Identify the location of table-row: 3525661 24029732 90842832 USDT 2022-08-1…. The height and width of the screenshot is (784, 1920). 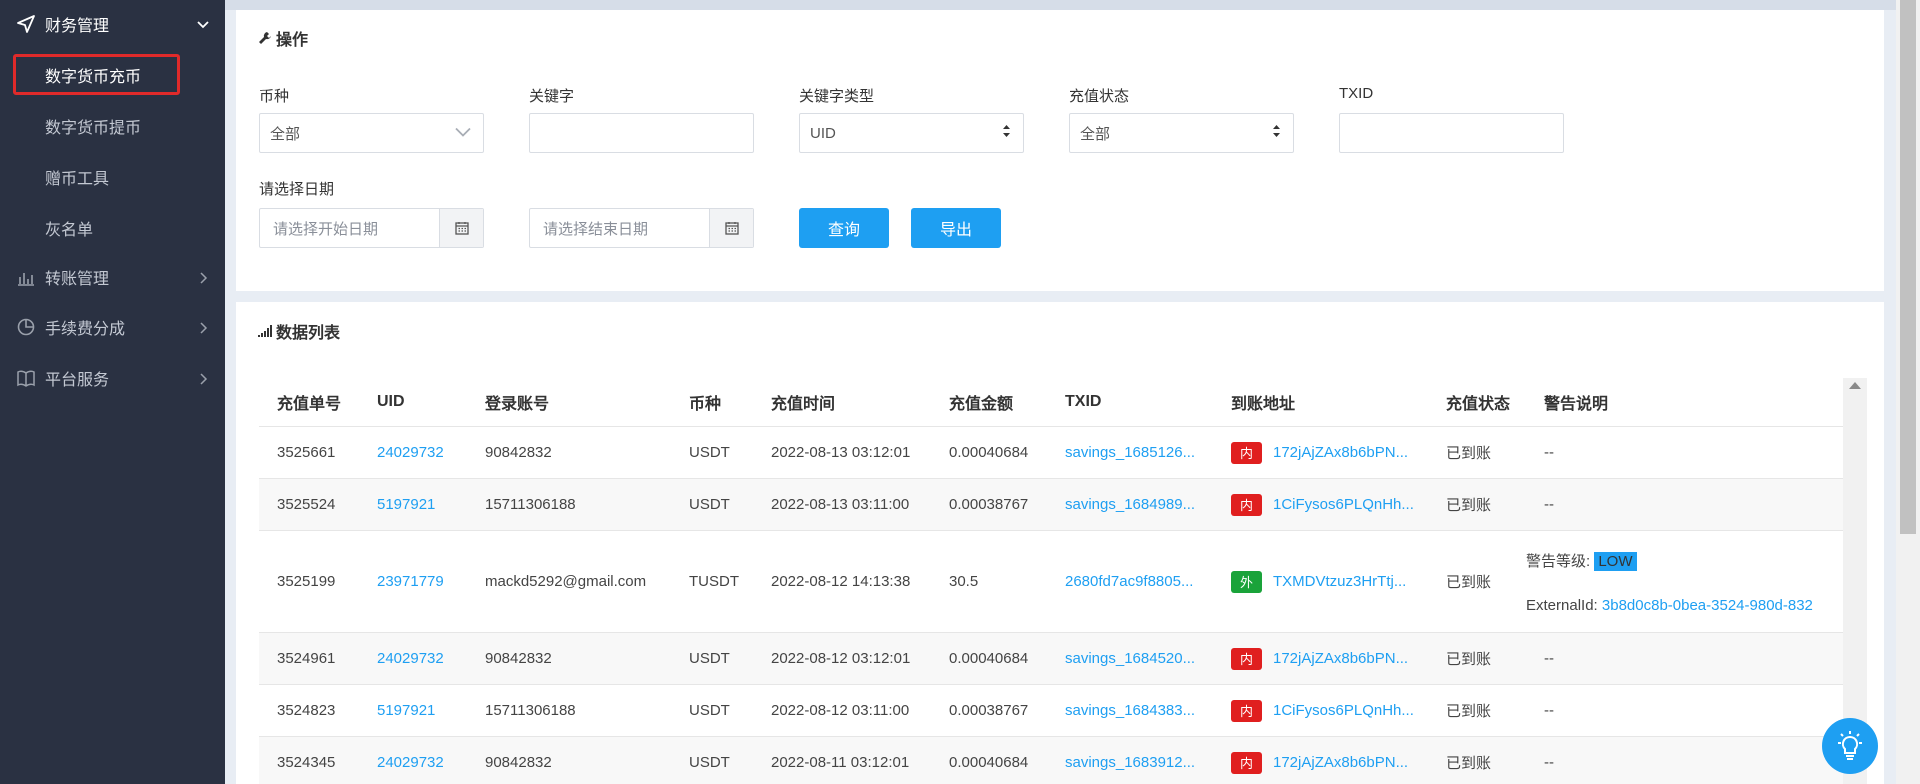
(1051, 452).